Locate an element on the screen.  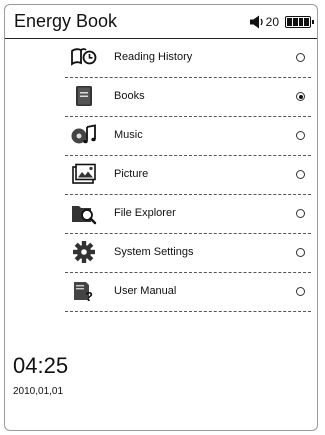
file-explorer-icon is located at coordinates (84, 215).